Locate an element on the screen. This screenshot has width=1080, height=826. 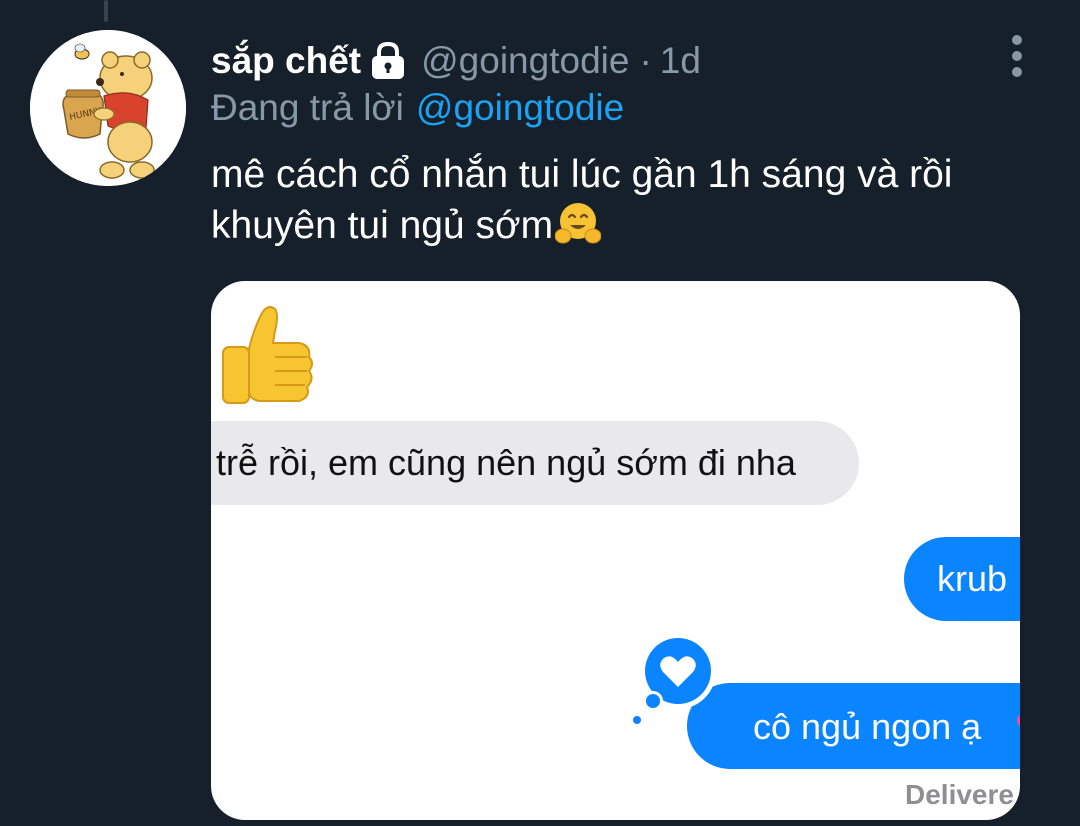
more-vertical-icon is located at coordinates (1017, 56).